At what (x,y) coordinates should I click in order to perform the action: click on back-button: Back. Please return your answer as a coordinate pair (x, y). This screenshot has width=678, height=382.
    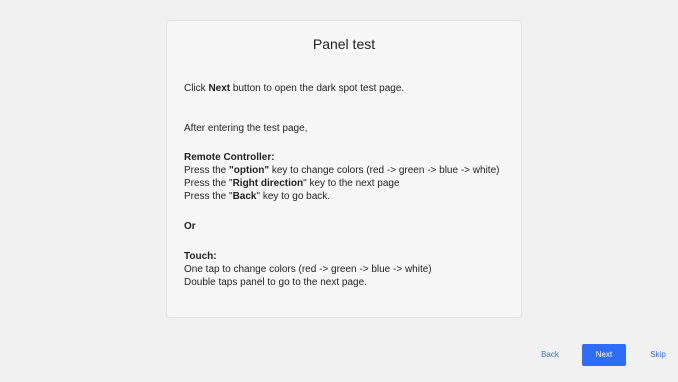
    Looking at the image, I should click on (550, 355).